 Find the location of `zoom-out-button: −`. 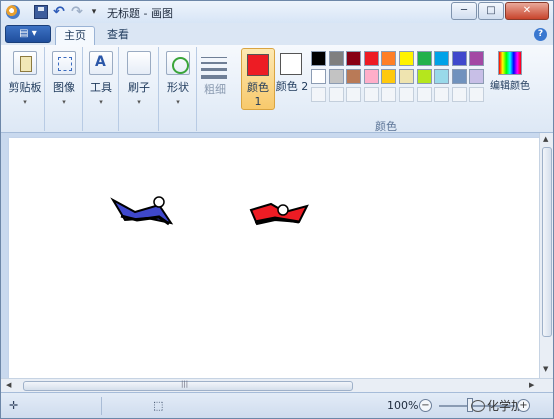

zoom-out-button: − is located at coordinates (425, 405).